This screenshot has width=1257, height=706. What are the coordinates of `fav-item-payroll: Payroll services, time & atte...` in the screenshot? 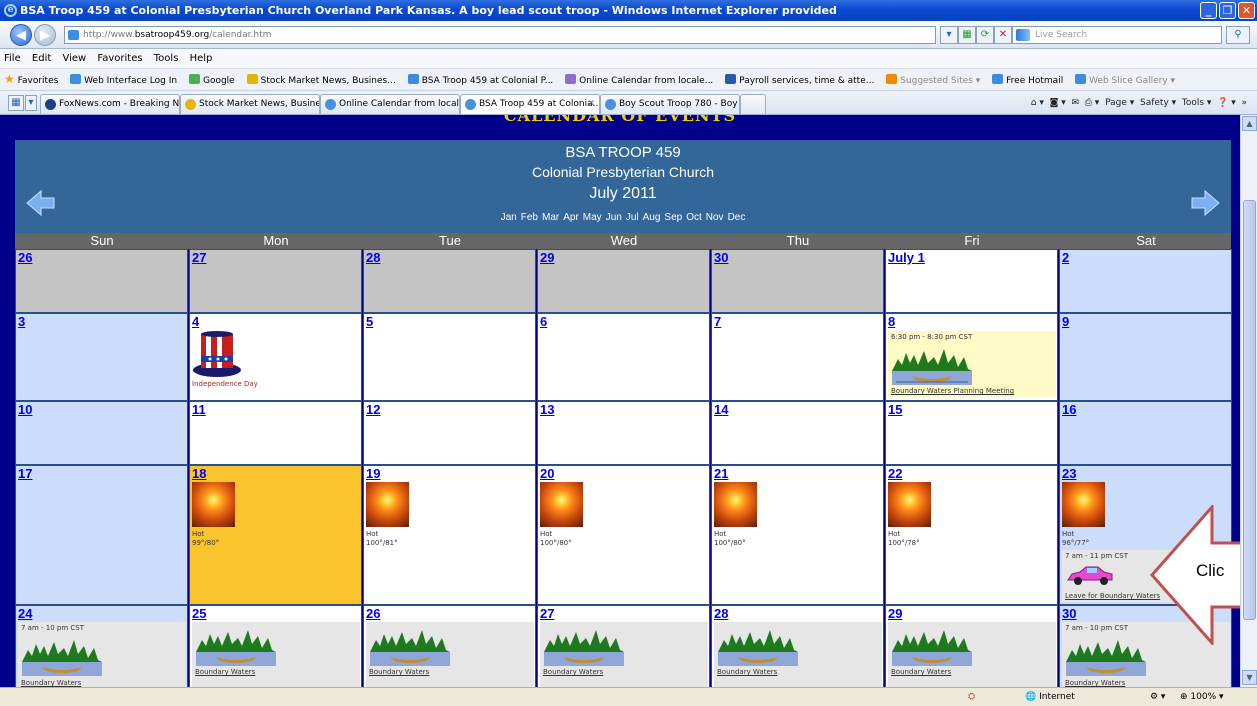 It's located at (799, 80).